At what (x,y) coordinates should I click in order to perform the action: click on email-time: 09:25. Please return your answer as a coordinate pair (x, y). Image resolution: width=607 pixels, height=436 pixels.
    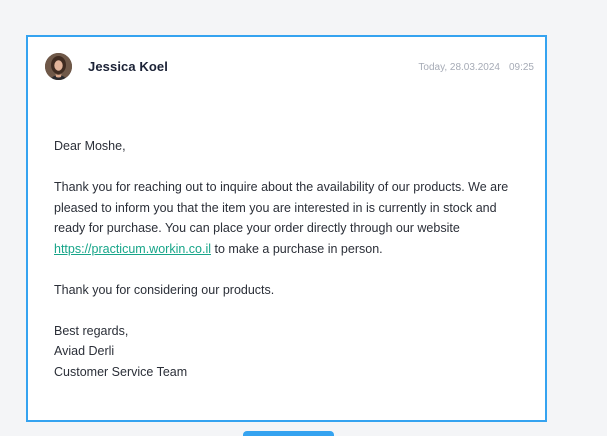
    Looking at the image, I should click on (521, 67).